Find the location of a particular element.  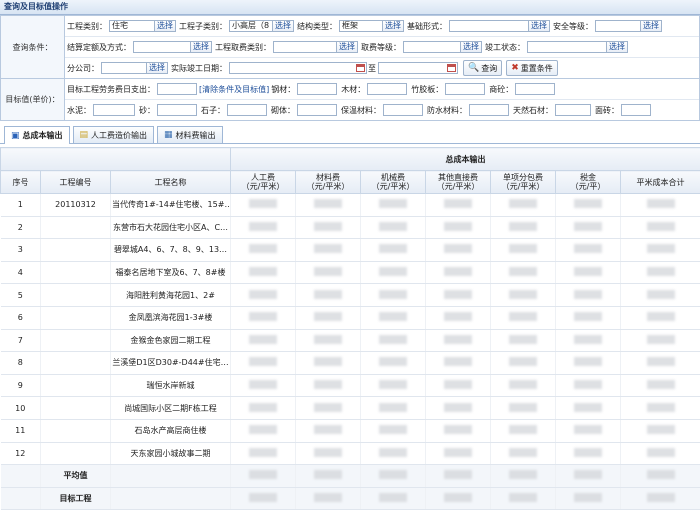

project-subtype-field: 小高层（8 is located at coordinates (251, 26).